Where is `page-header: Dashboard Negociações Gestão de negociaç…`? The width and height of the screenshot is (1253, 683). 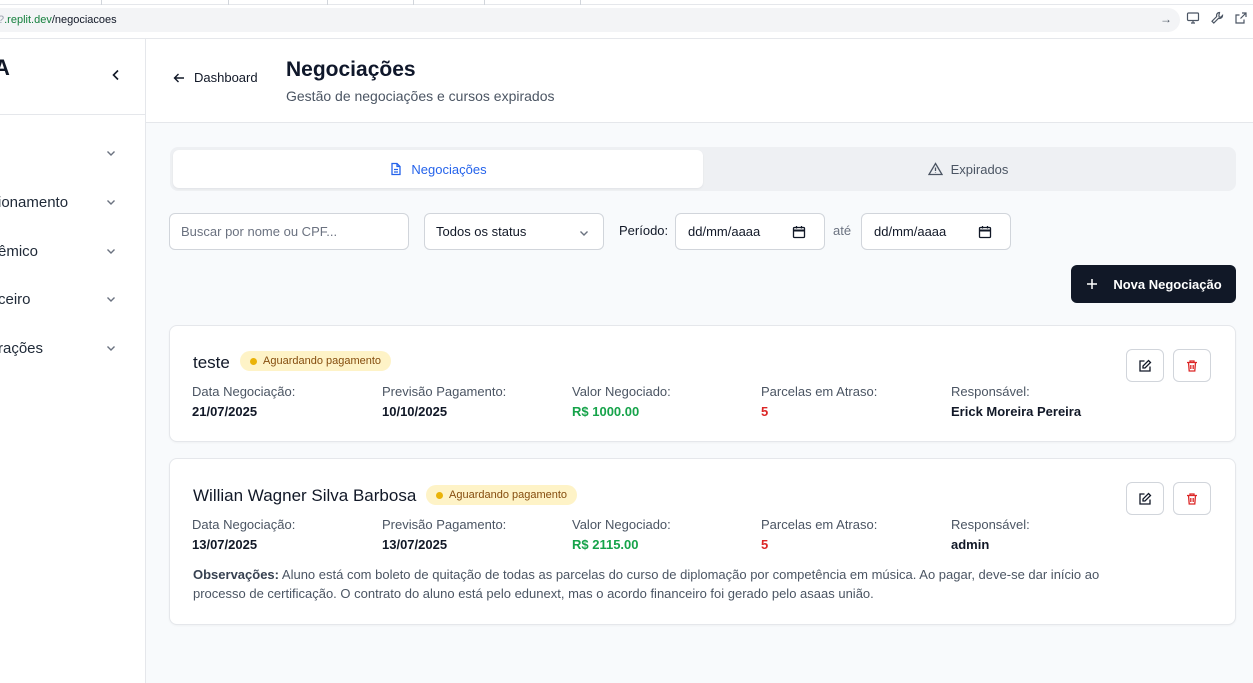
page-header: Dashboard Negociações Gestão de negociaç… is located at coordinates (699, 81).